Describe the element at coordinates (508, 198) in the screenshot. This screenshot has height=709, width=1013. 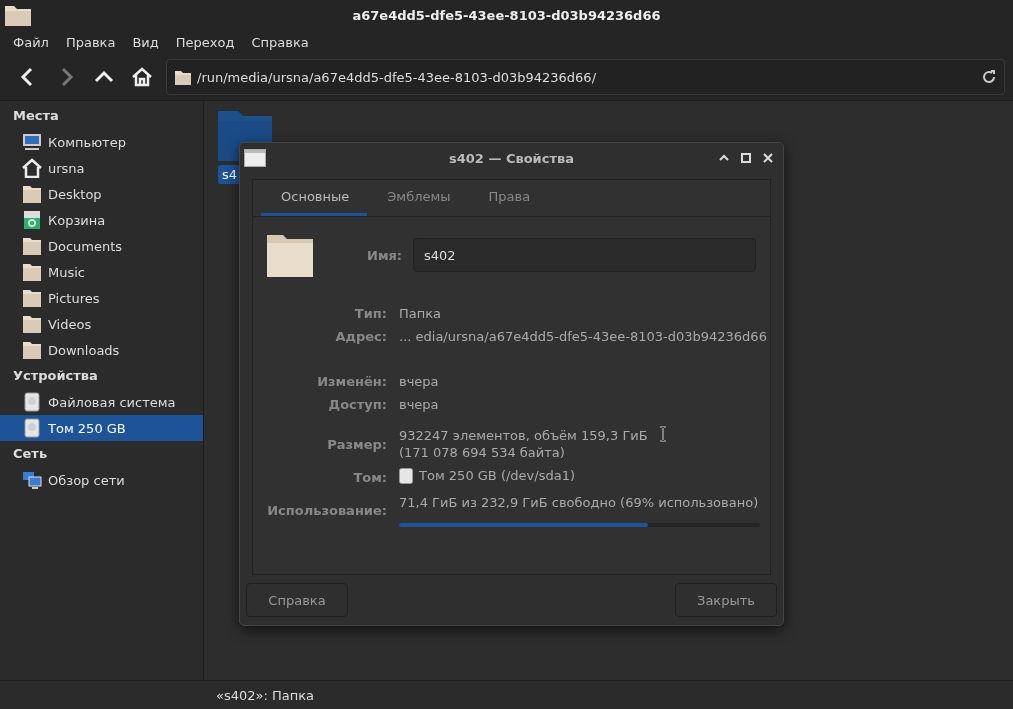
I see `tab: Права` at that location.